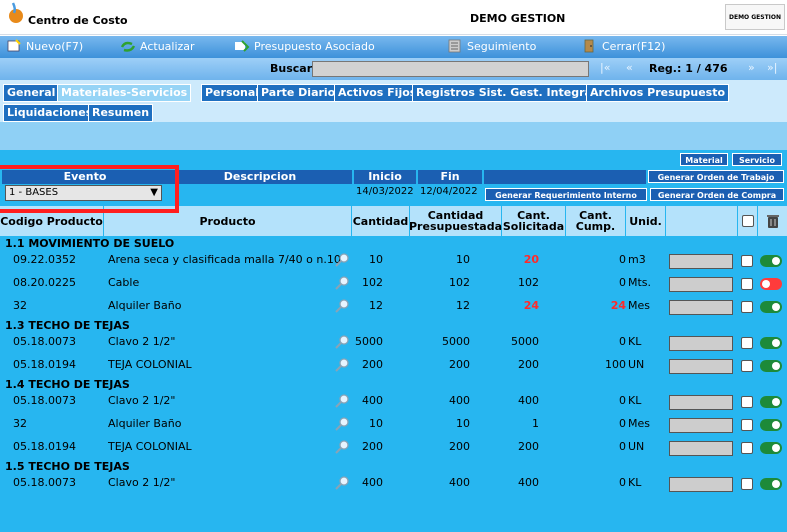 The height and width of the screenshot is (532, 787). I want to click on generar-requerimiento-button: Generar Requerimiento Interno, so click(566, 194).